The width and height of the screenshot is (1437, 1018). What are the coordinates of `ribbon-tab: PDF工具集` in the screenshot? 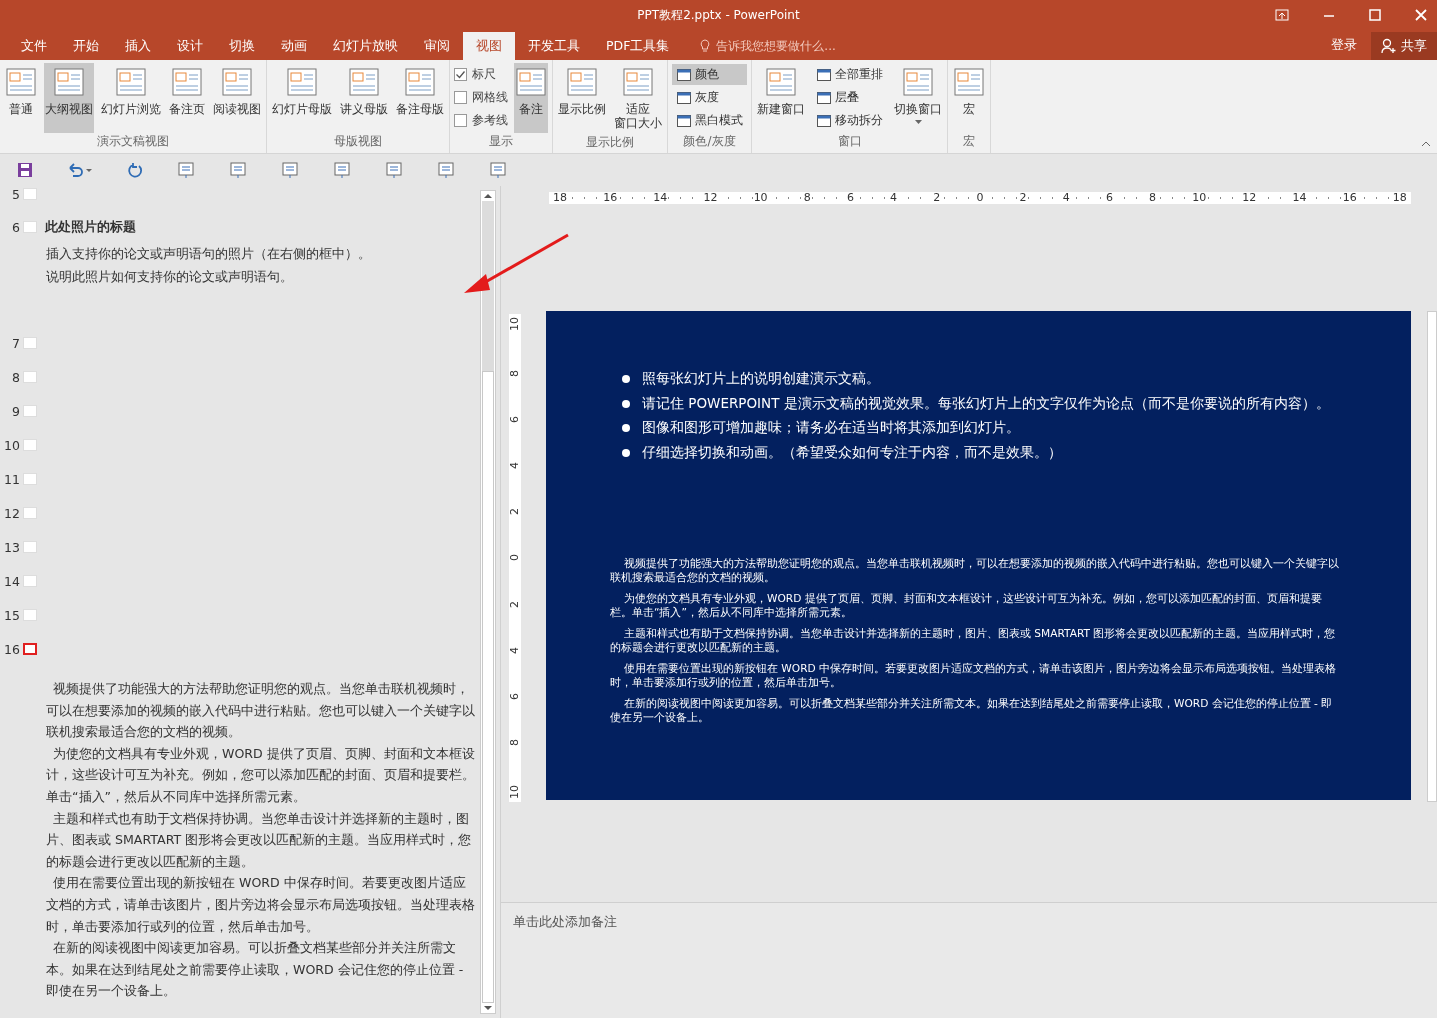 It's located at (638, 46).